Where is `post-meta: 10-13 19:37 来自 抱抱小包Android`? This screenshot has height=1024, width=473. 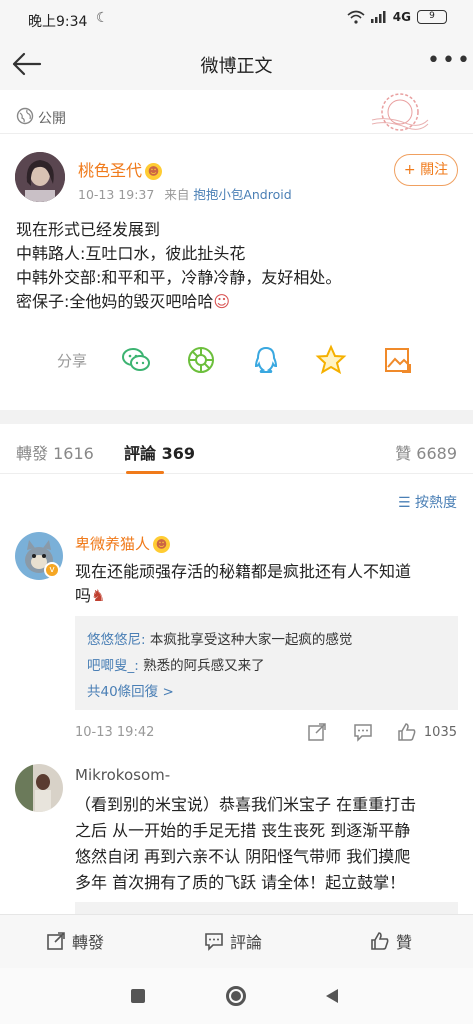
post-meta: 10-13 19:37 来自 抱抱小包Android is located at coordinates (185, 193).